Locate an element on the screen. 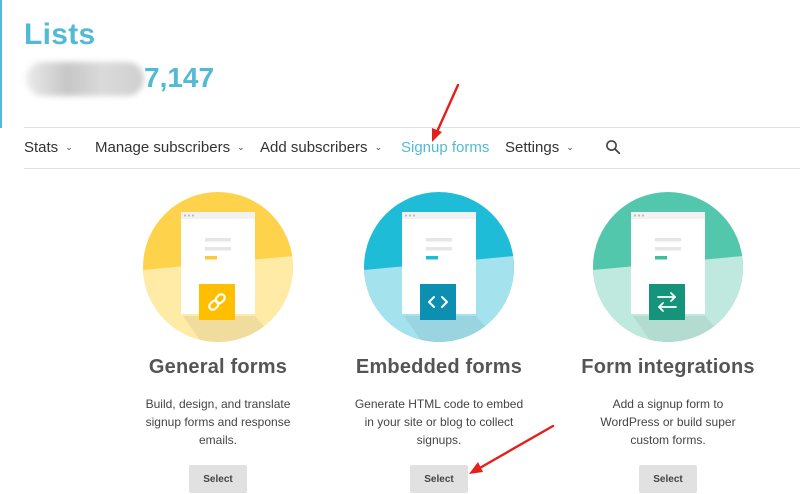 The width and height of the screenshot is (800, 494). nav-settings-label: Settings is located at coordinates (532, 147).